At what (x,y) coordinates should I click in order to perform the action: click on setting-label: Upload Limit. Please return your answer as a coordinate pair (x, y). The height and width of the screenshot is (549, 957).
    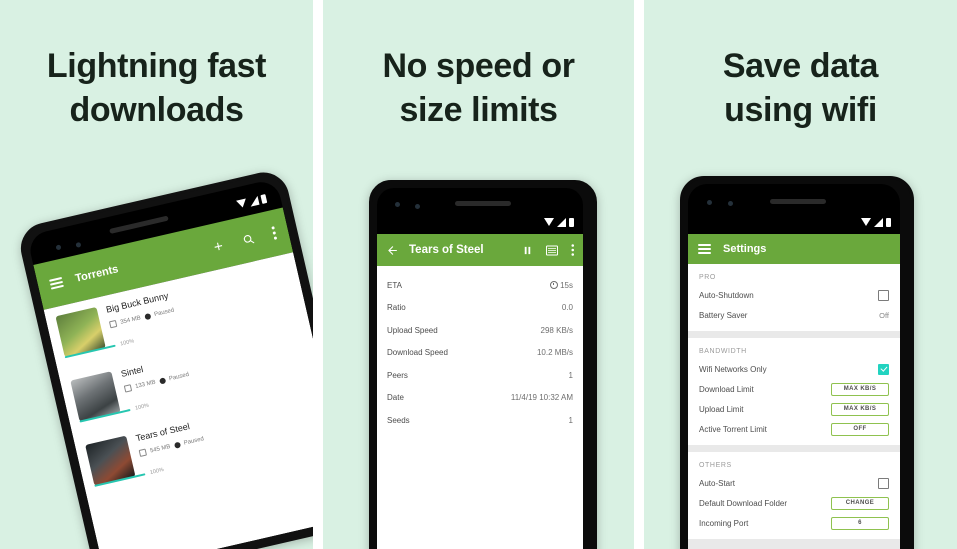
    Looking at the image, I should click on (721, 409).